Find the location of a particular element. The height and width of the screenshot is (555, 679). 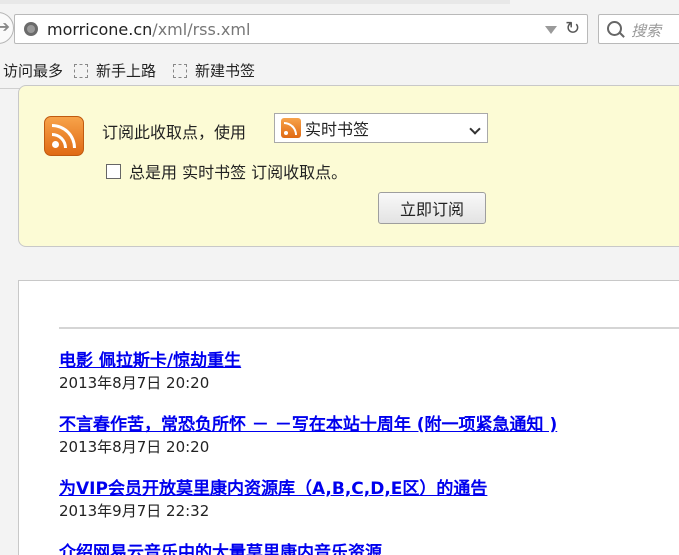

url-text: morricone.cn/xml/rss.xml is located at coordinates (148, 29).